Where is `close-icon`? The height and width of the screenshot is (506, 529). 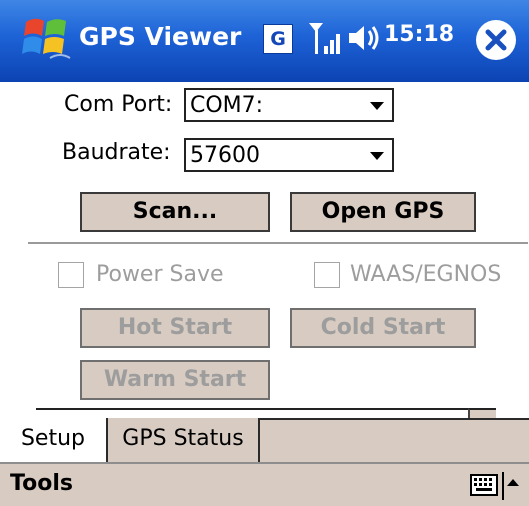 close-icon is located at coordinates (496, 40).